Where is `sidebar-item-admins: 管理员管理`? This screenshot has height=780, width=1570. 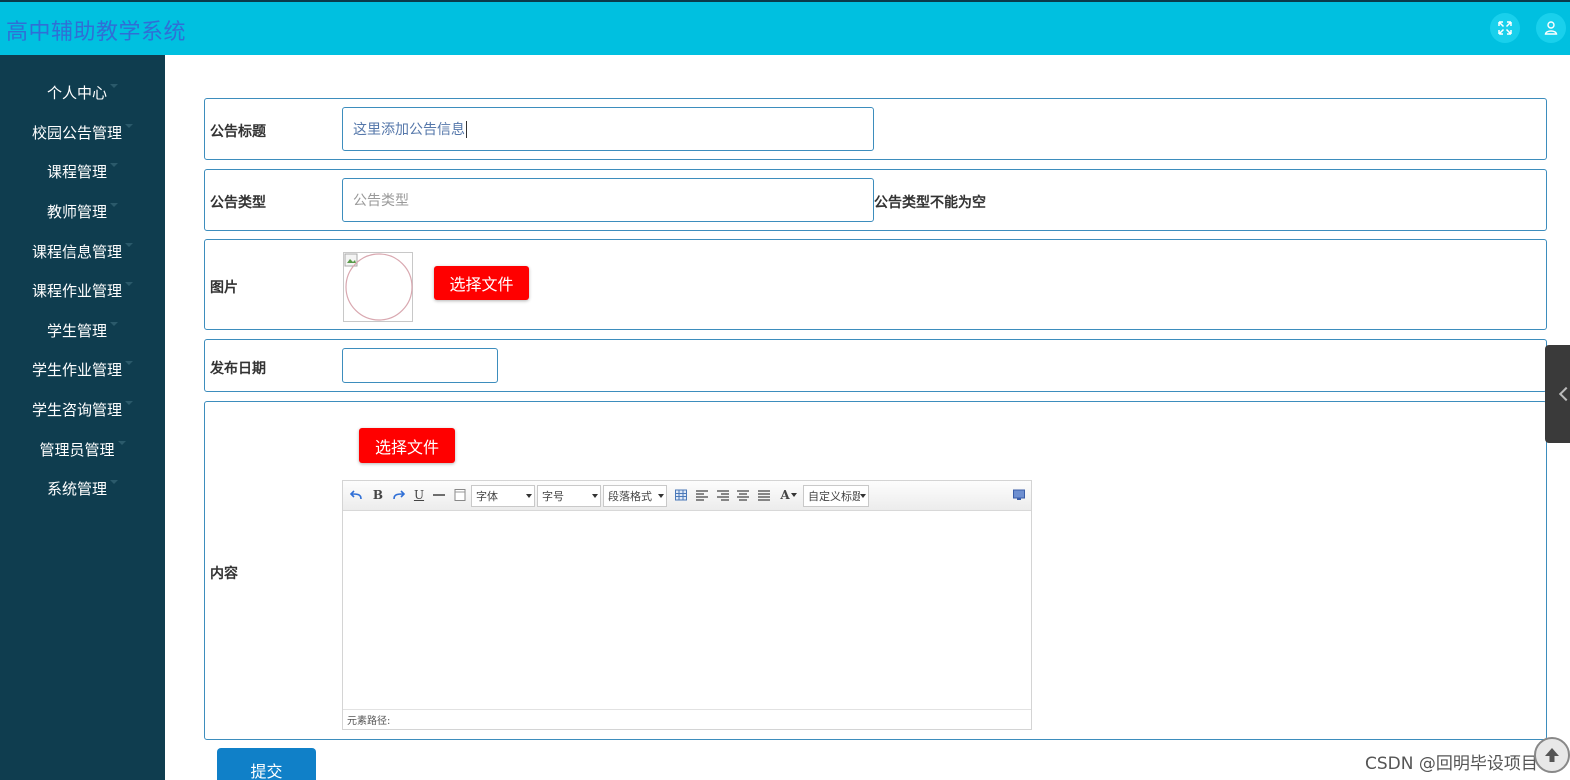 sidebar-item-admins: 管理员管理 is located at coordinates (82, 449).